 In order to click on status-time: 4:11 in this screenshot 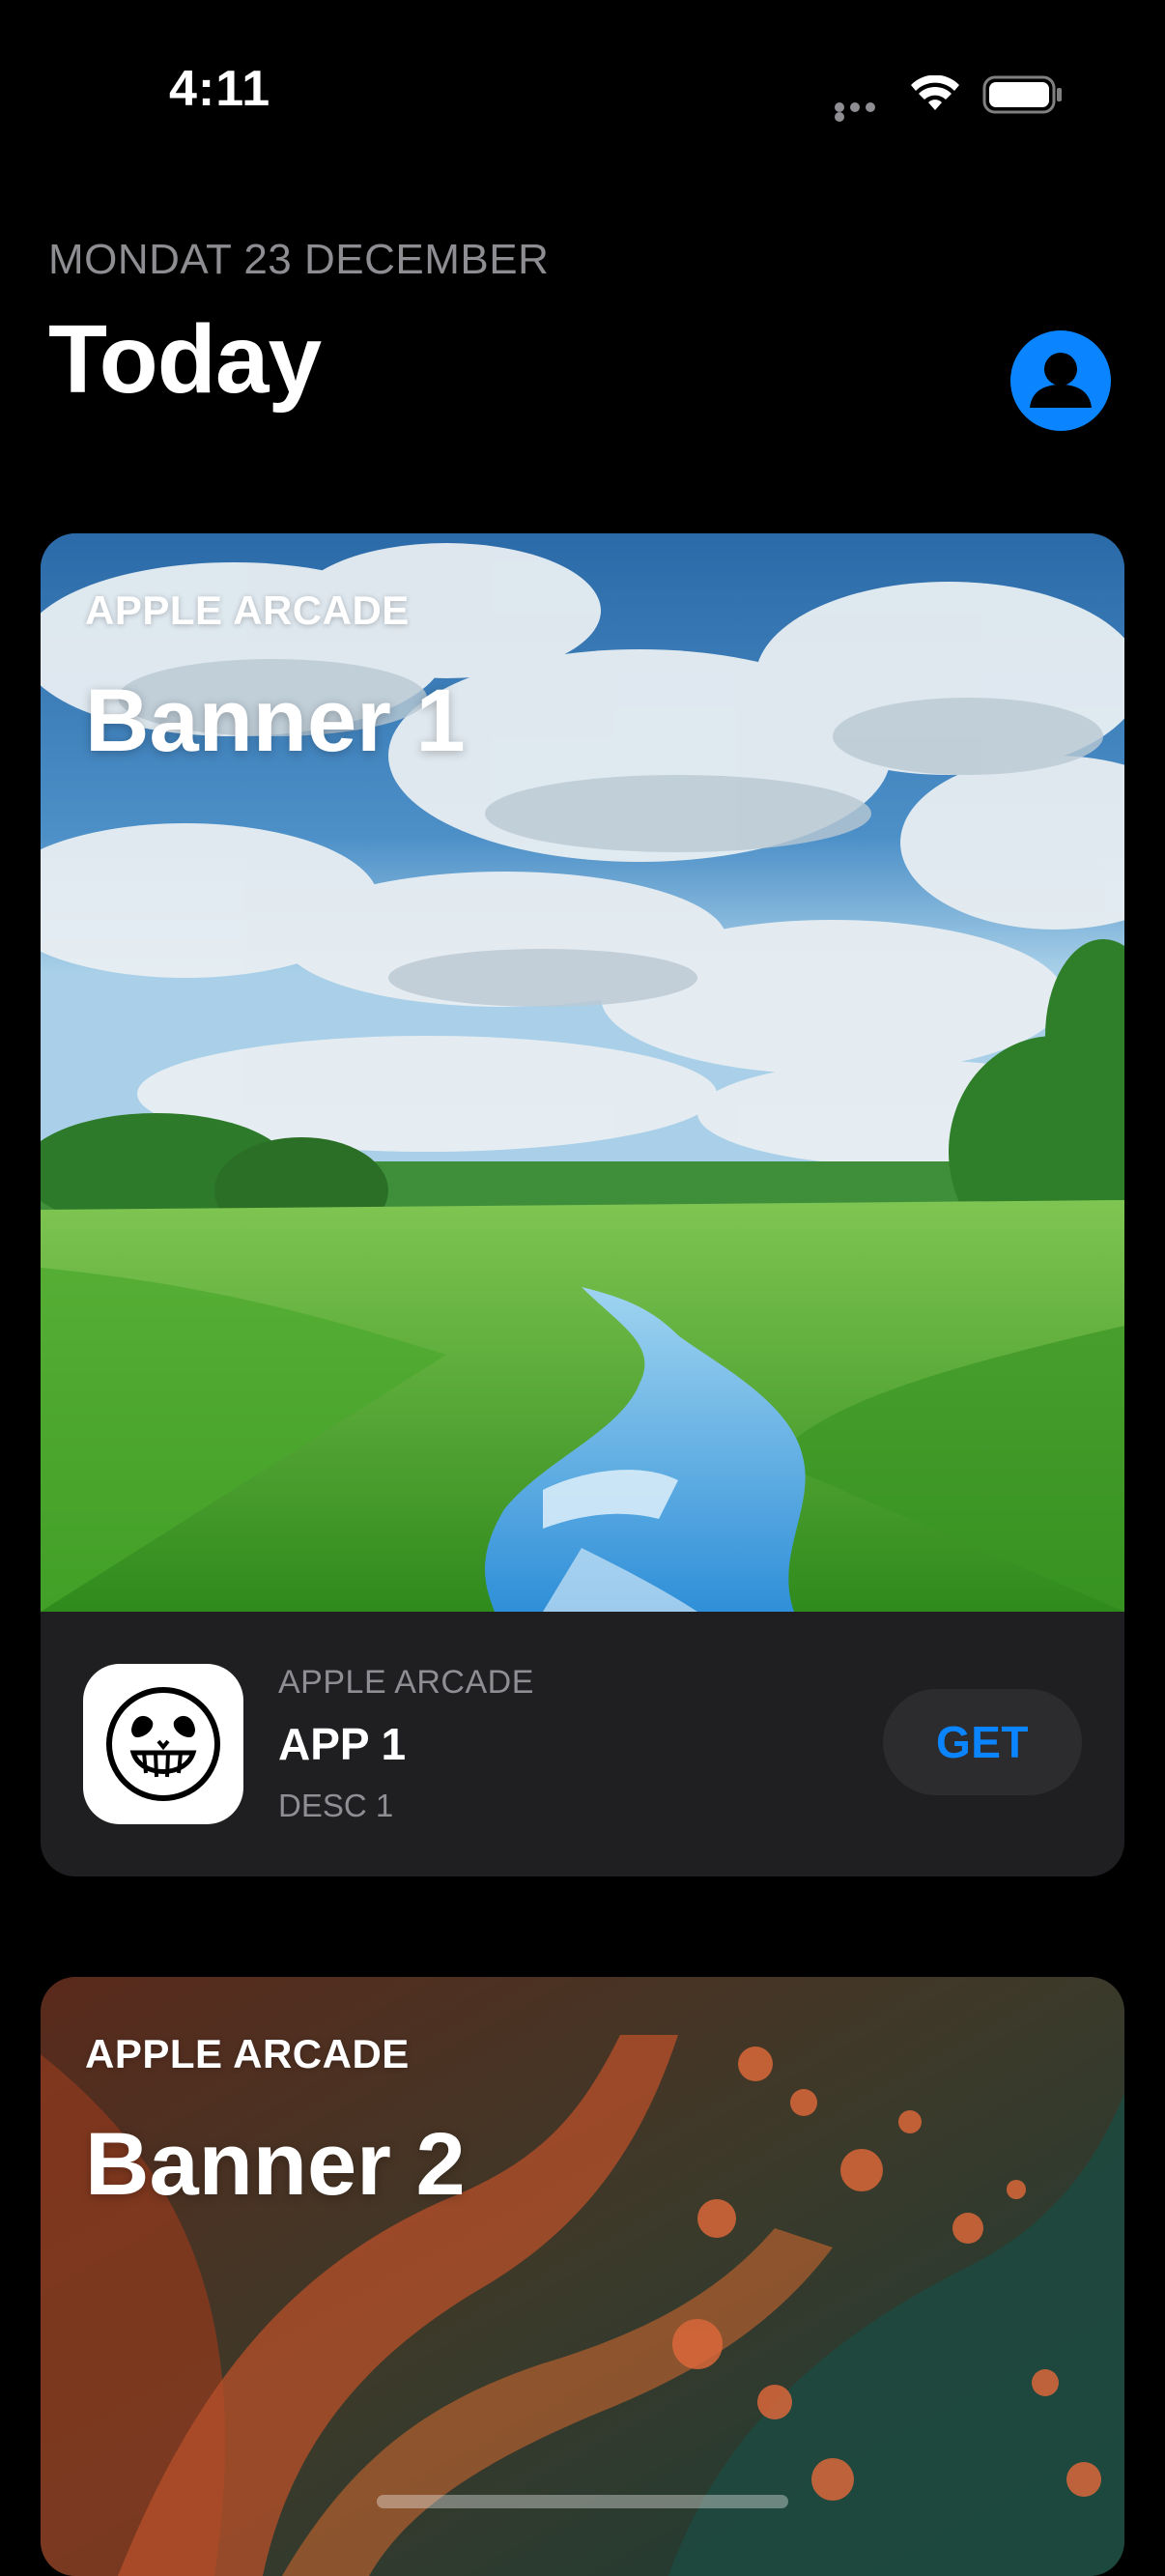, I will do `click(220, 89)`.